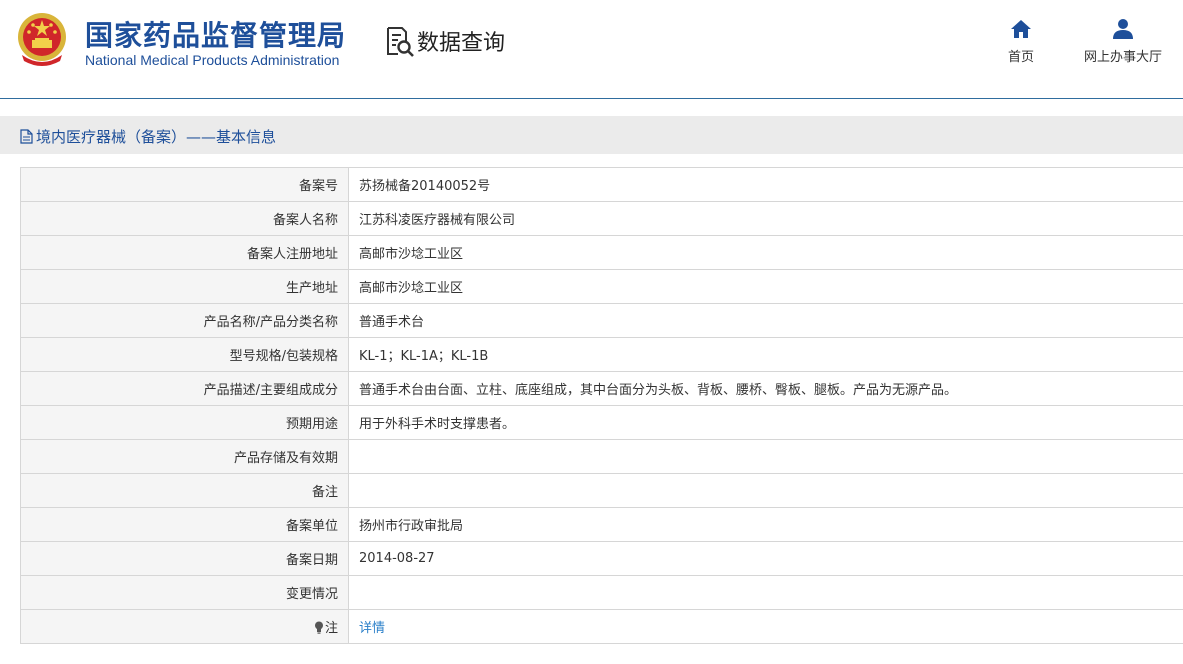  What do you see at coordinates (765, 354) in the screenshot?
I see `row-value: KL-1；KL-1A；KL-1B` at bounding box center [765, 354].